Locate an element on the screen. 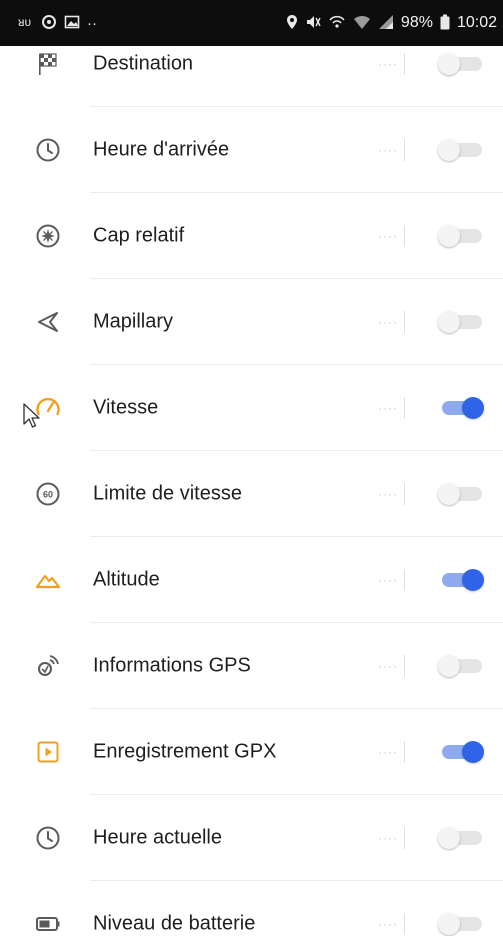 The image size is (503, 936). widget-row: Informations GPS ···· is located at coordinates (251, 666).